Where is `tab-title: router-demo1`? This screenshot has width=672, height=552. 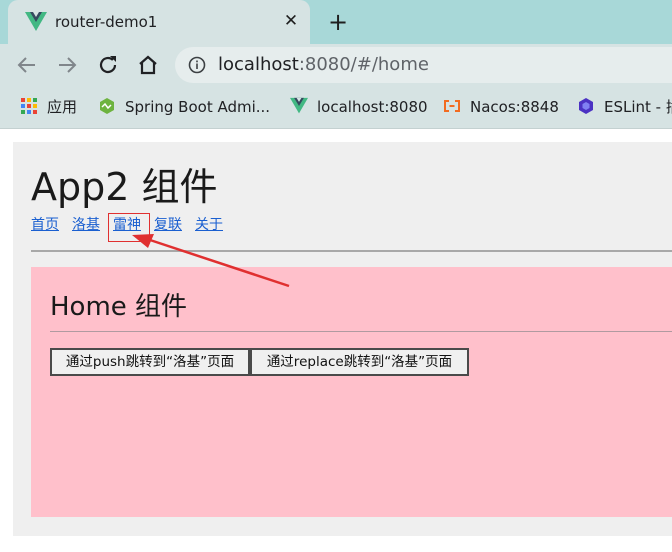 tab-title: router-demo1 is located at coordinates (106, 22).